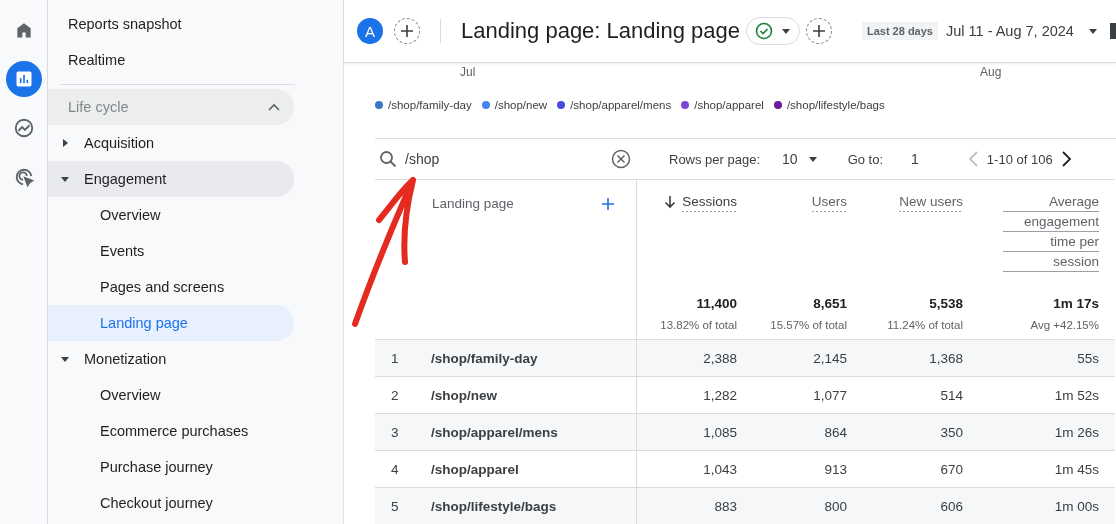  What do you see at coordinates (171, 323) in the screenshot?
I see `nav-item: Landing page` at bounding box center [171, 323].